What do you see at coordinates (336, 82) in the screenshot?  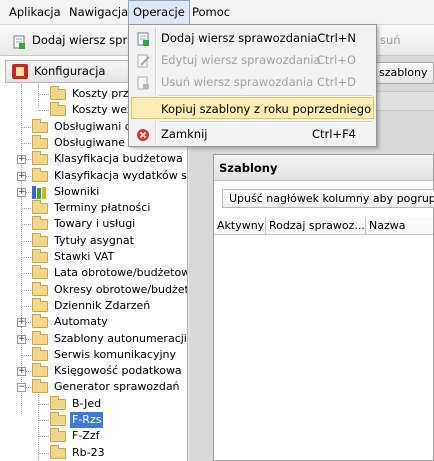 I see `menu-item-shortcut: Ctrl+D` at bounding box center [336, 82].